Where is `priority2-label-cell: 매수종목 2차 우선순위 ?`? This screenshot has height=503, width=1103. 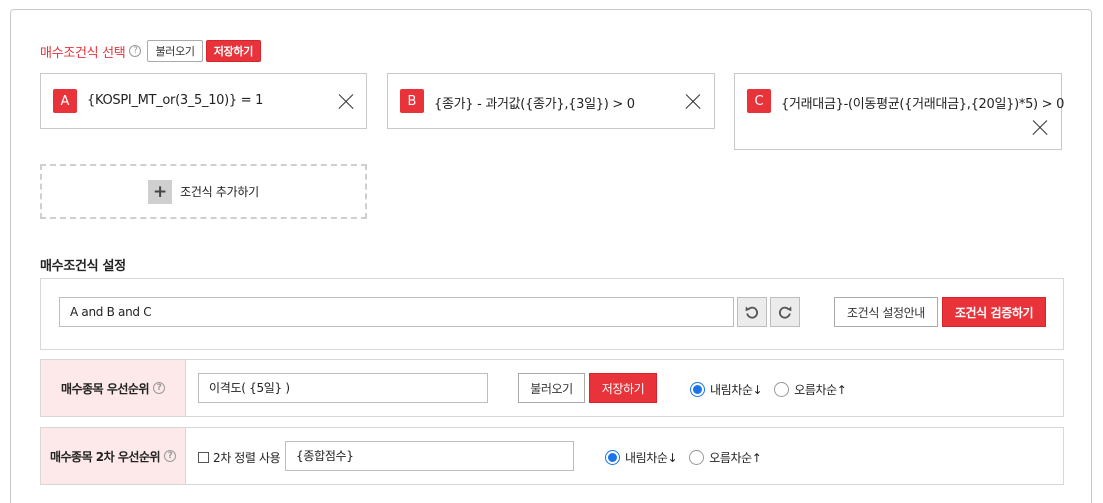
priority2-label-cell: 매수종목 2차 우선순위 ? is located at coordinates (113, 456).